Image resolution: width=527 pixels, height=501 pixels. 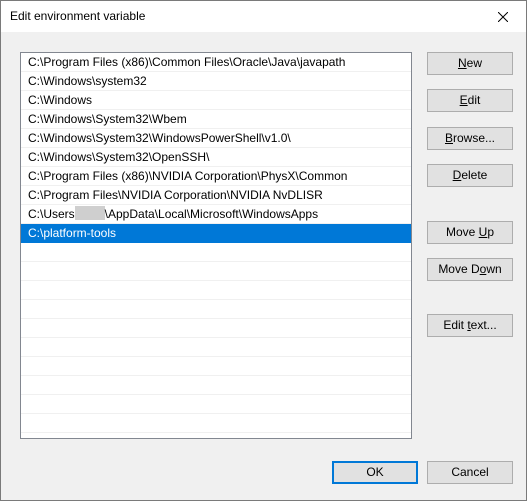 What do you see at coordinates (375, 472) in the screenshot?
I see `ok-button: OK` at bounding box center [375, 472].